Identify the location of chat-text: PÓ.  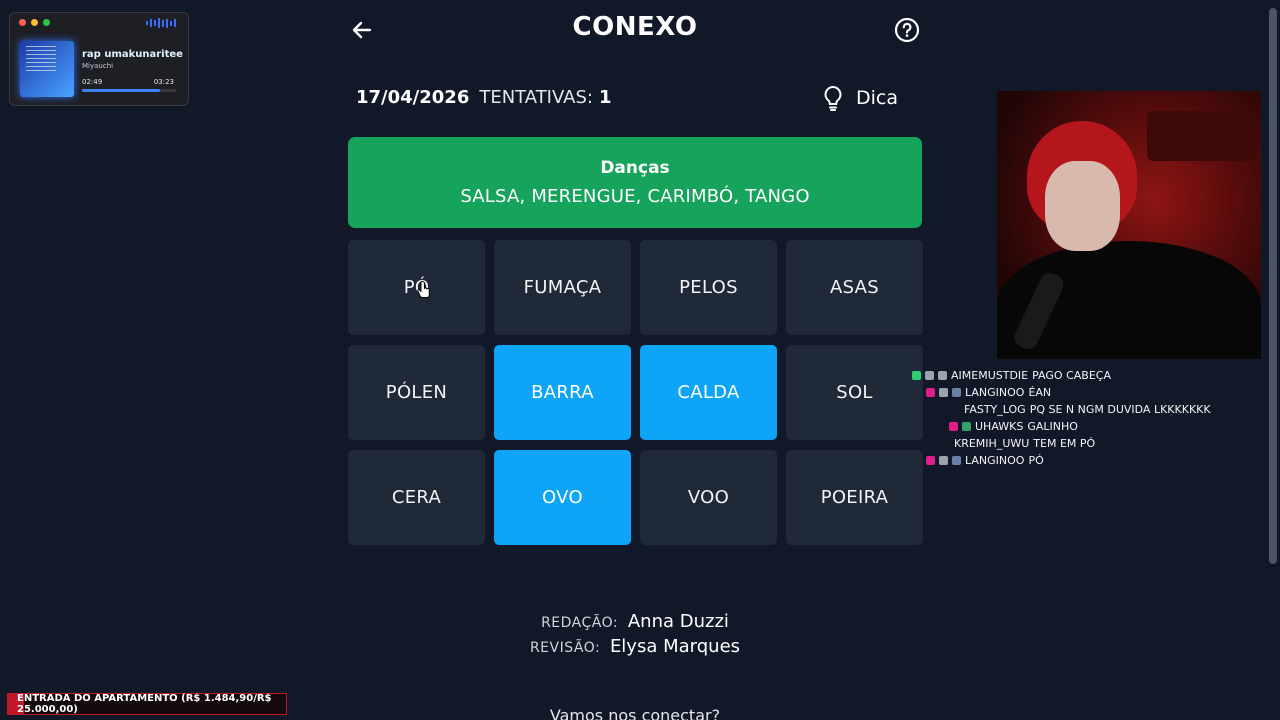
(1036, 460).